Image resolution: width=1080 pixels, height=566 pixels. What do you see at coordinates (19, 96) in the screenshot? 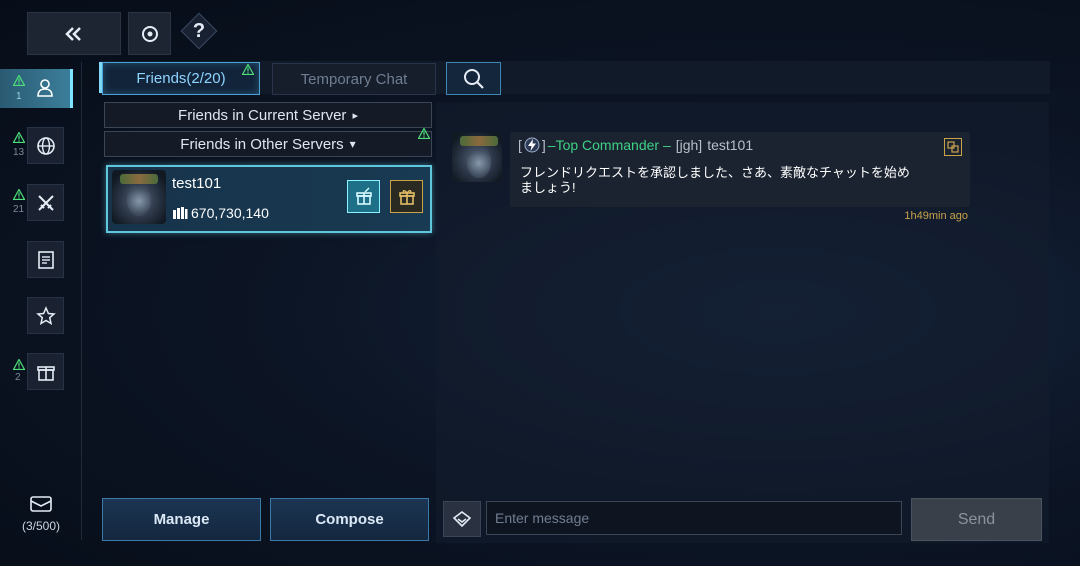
I see `sidebar-count: 1` at bounding box center [19, 96].